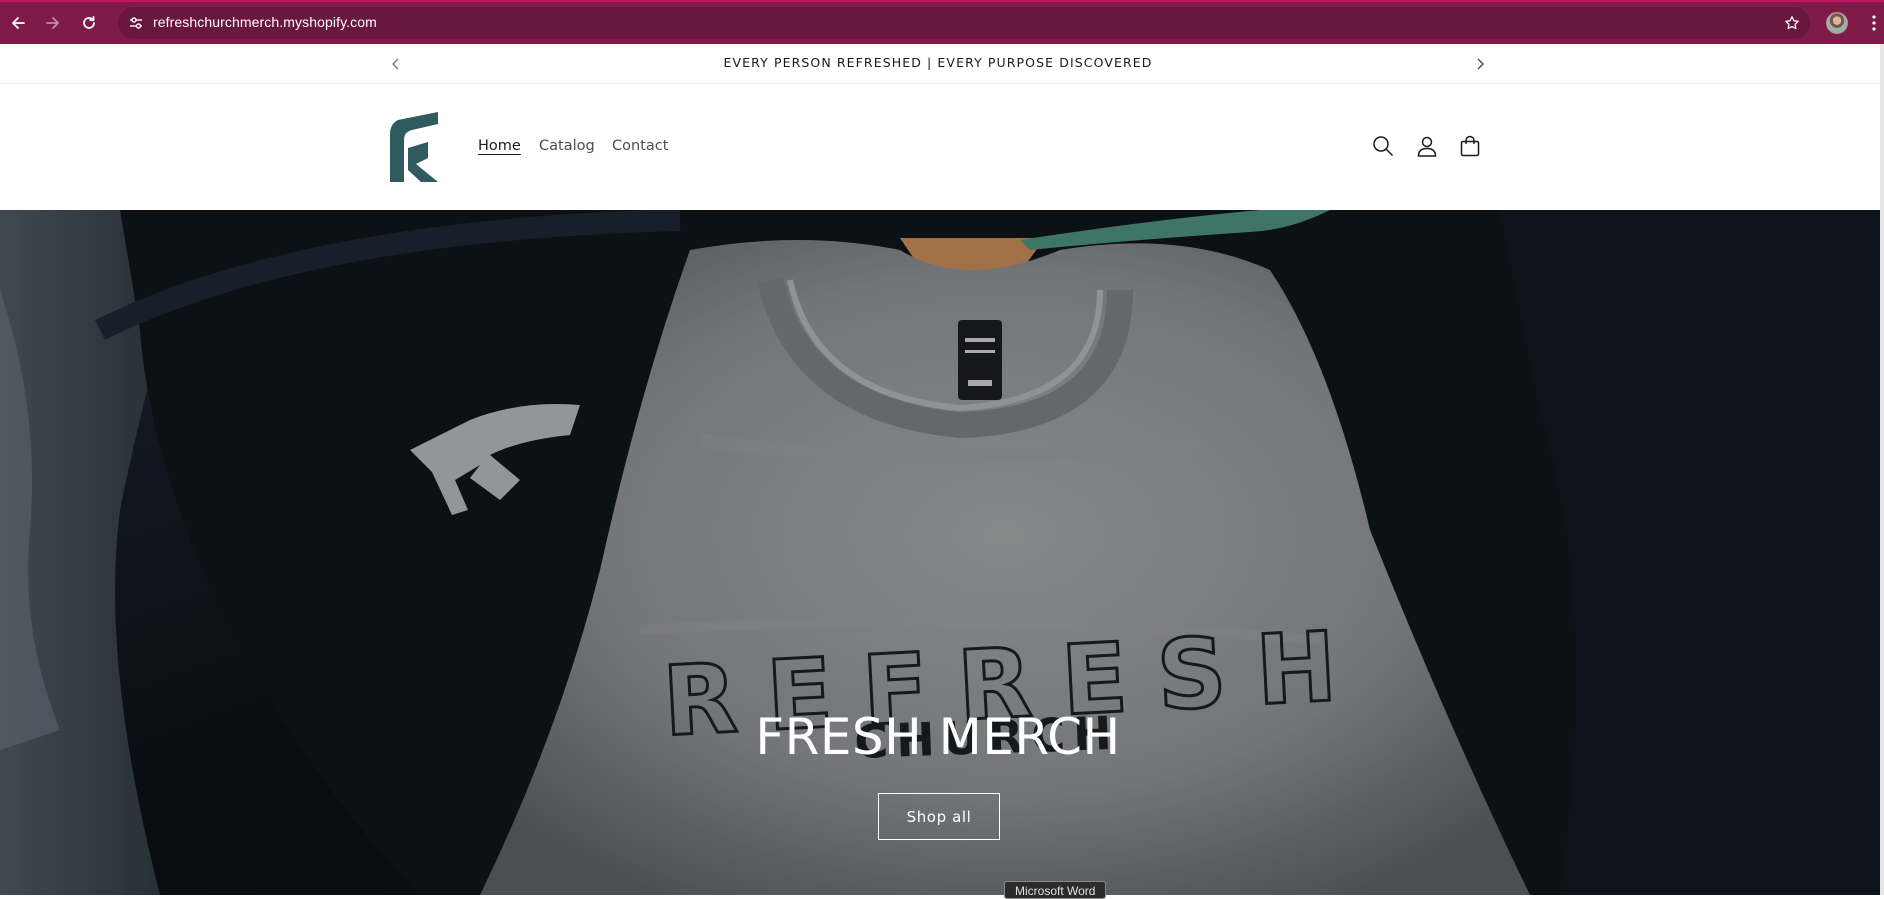 This screenshot has height=899, width=1884. I want to click on shop-all-button: Shop all, so click(939, 816).